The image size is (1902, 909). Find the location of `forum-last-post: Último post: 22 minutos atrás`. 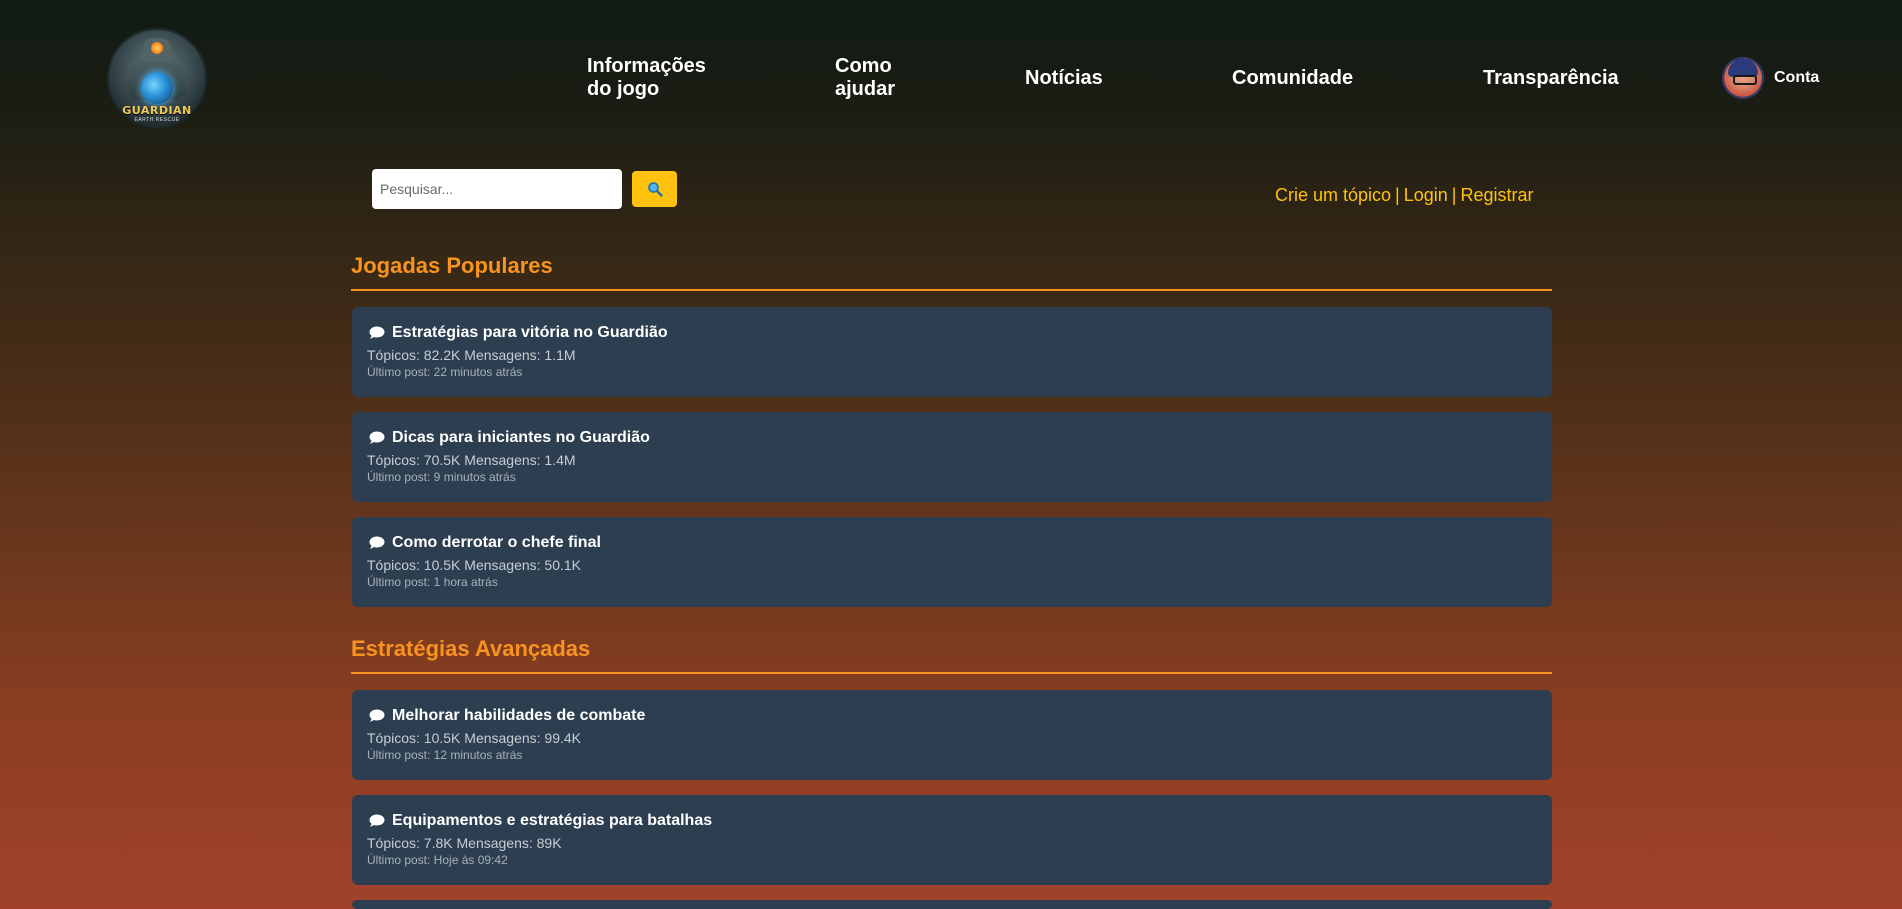

forum-last-post: Último post: 22 minutos atrás is located at coordinates (445, 372).